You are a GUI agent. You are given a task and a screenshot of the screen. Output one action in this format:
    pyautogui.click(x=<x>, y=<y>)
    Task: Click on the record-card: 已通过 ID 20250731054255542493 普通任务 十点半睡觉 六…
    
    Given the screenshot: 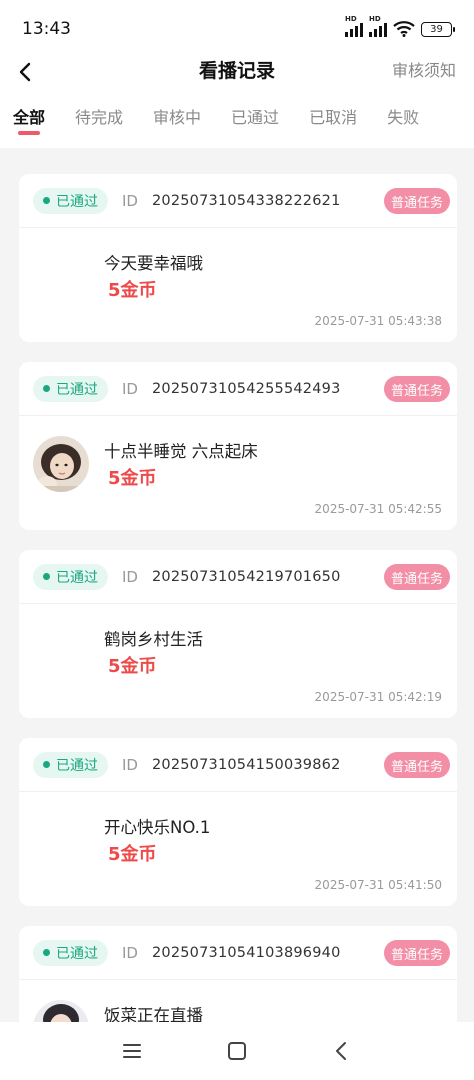 What is the action you would take?
    pyautogui.click(x=238, y=446)
    